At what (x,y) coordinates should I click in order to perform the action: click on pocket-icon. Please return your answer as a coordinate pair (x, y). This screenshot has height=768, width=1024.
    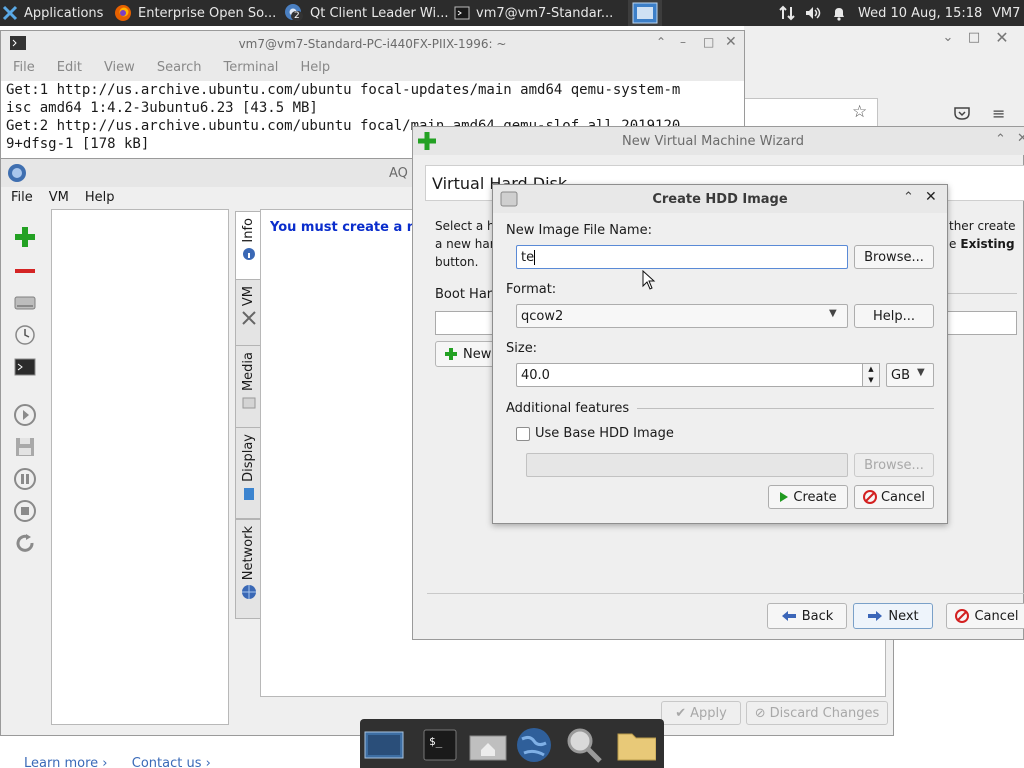
    Looking at the image, I should click on (965, 115).